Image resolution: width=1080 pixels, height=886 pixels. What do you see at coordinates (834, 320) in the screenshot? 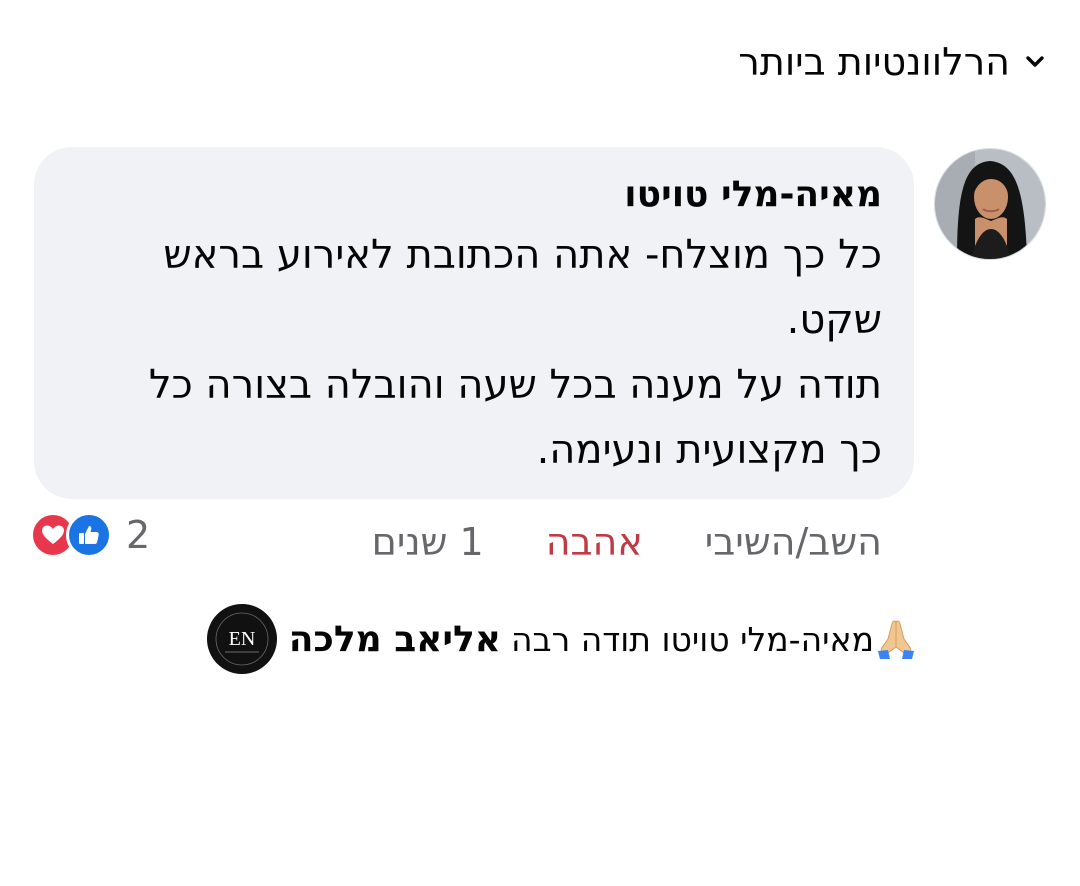
I see `comment-text-line: שקט.` at bounding box center [834, 320].